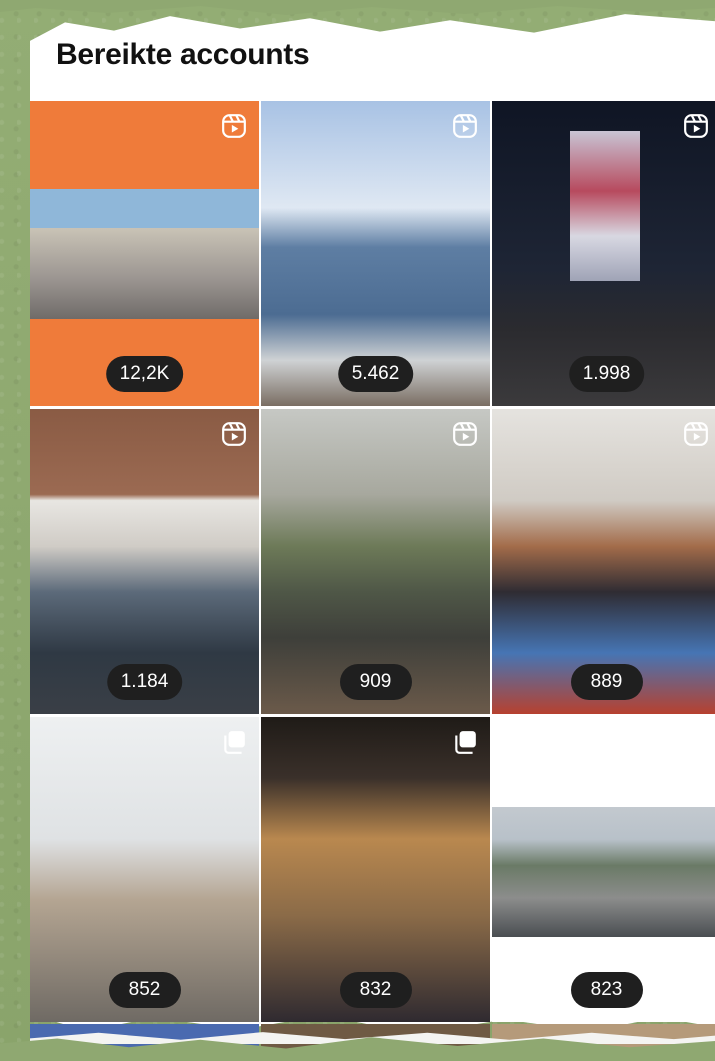  What do you see at coordinates (606, 374) in the screenshot?
I see `reach-count-badge: 1.998` at bounding box center [606, 374].